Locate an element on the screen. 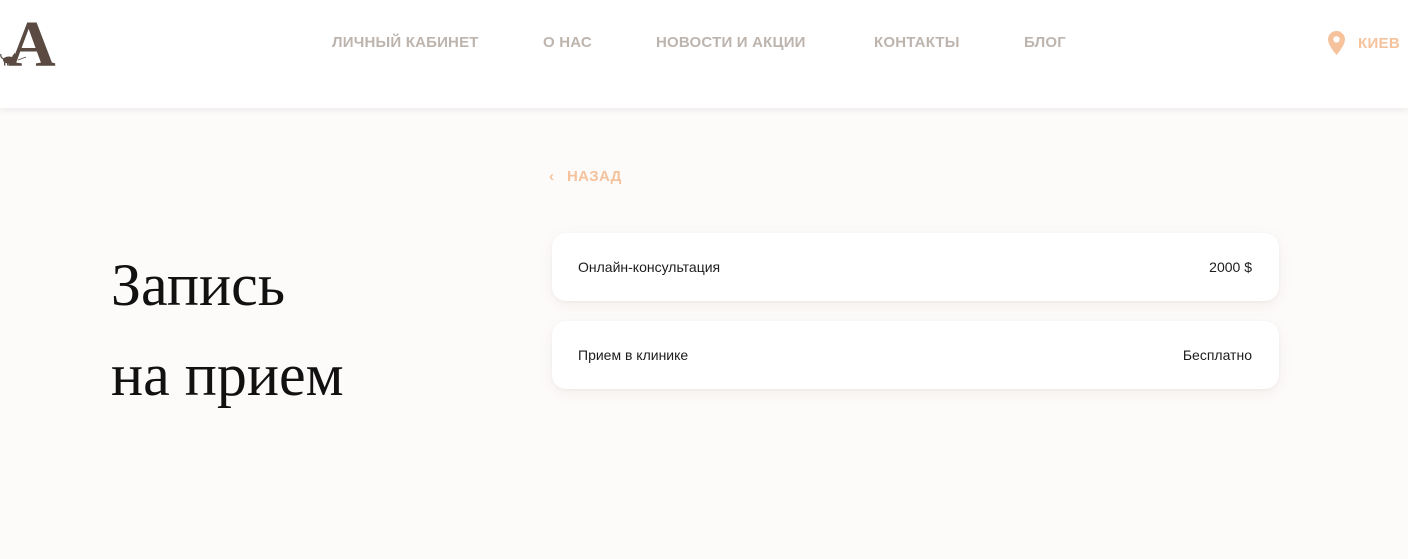  city-selector: КИЕВ is located at coordinates (1364, 43).